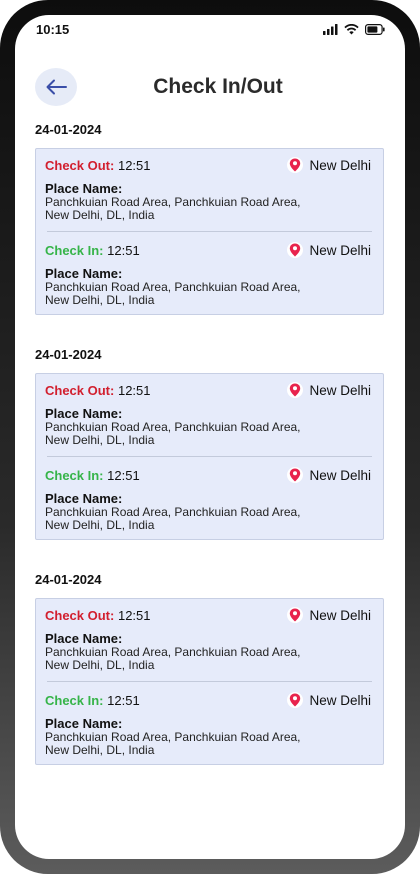 Image resolution: width=420 pixels, height=874 pixels. What do you see at coordinates (375, 29) in the screenshot?
I see `battery-icon` at bounding box center [375, 29].